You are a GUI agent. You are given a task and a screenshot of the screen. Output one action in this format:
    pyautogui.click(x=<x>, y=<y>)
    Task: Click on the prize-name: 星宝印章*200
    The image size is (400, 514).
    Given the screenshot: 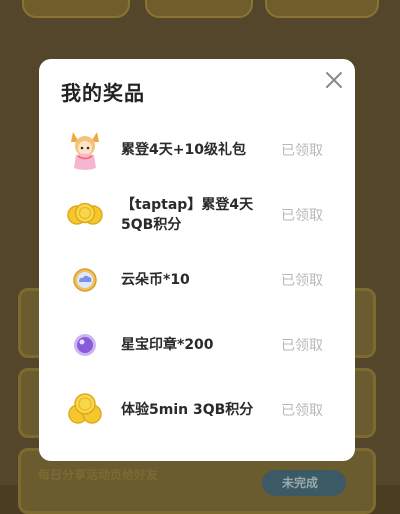 What is the action you would take?
    pyautogui.click(x=167, y=345)
    